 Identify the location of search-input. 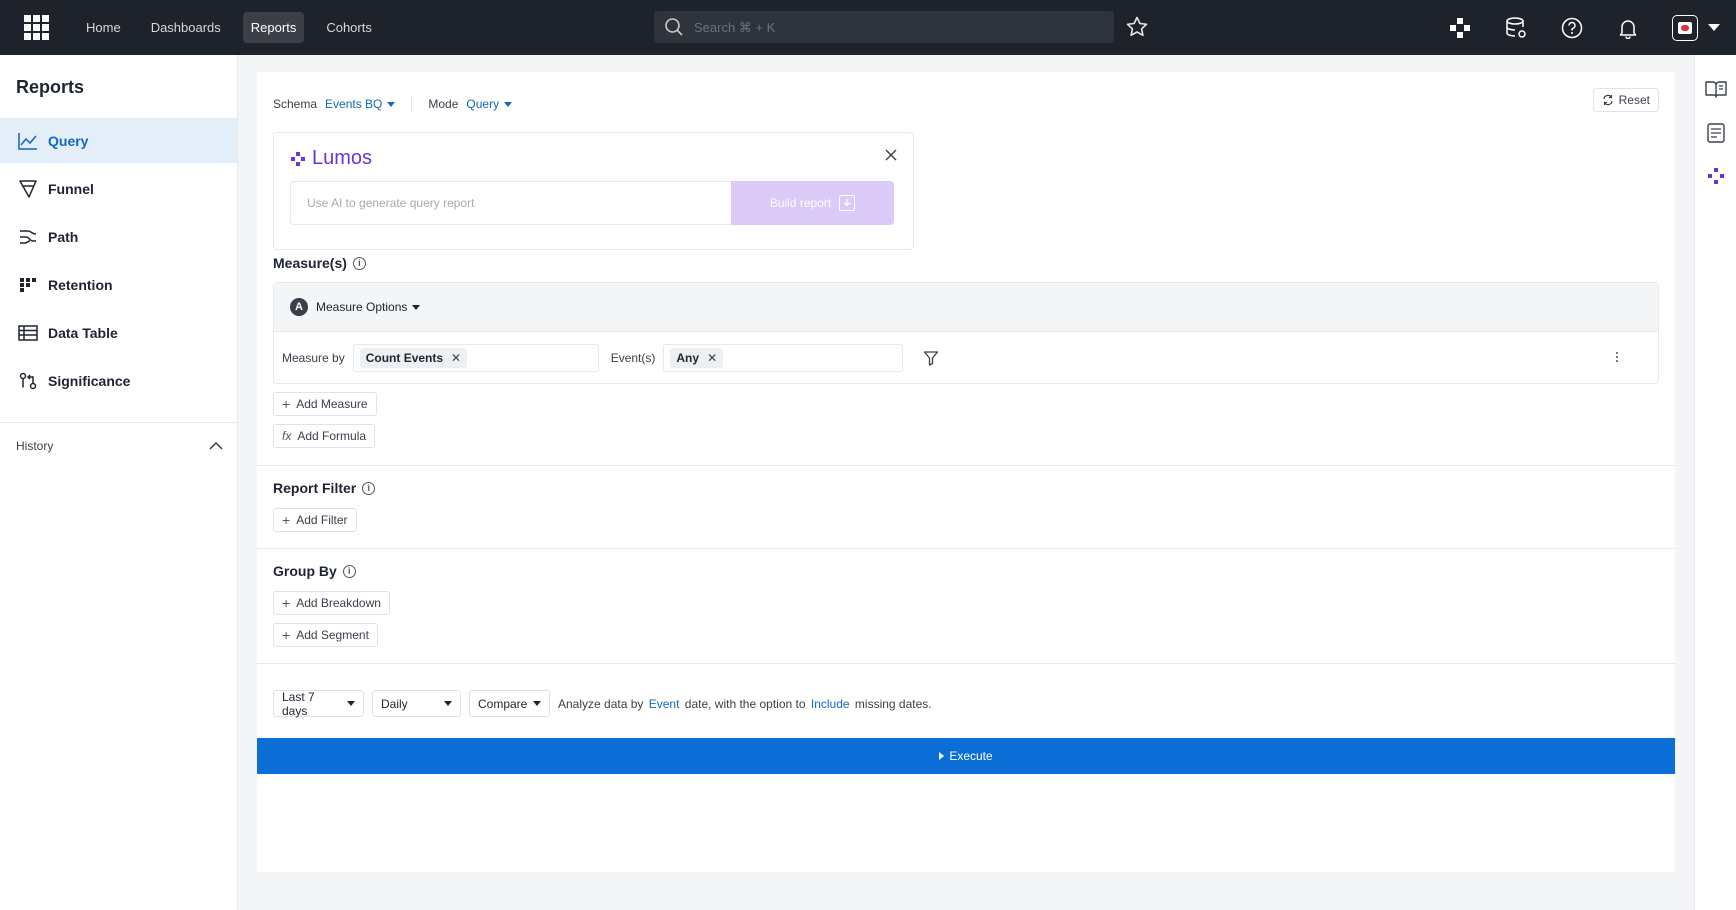
(884, 27).